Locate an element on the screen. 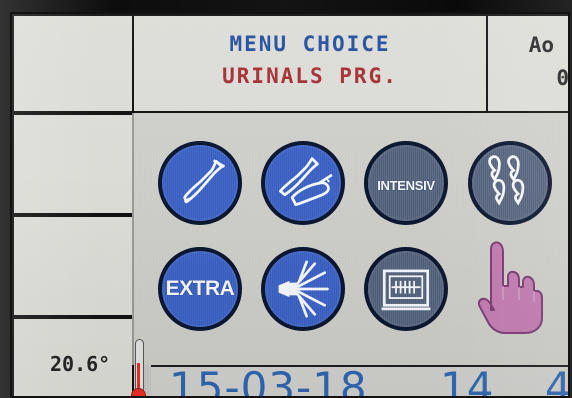  counter-value: 0 is located at coordinates (562, 78).